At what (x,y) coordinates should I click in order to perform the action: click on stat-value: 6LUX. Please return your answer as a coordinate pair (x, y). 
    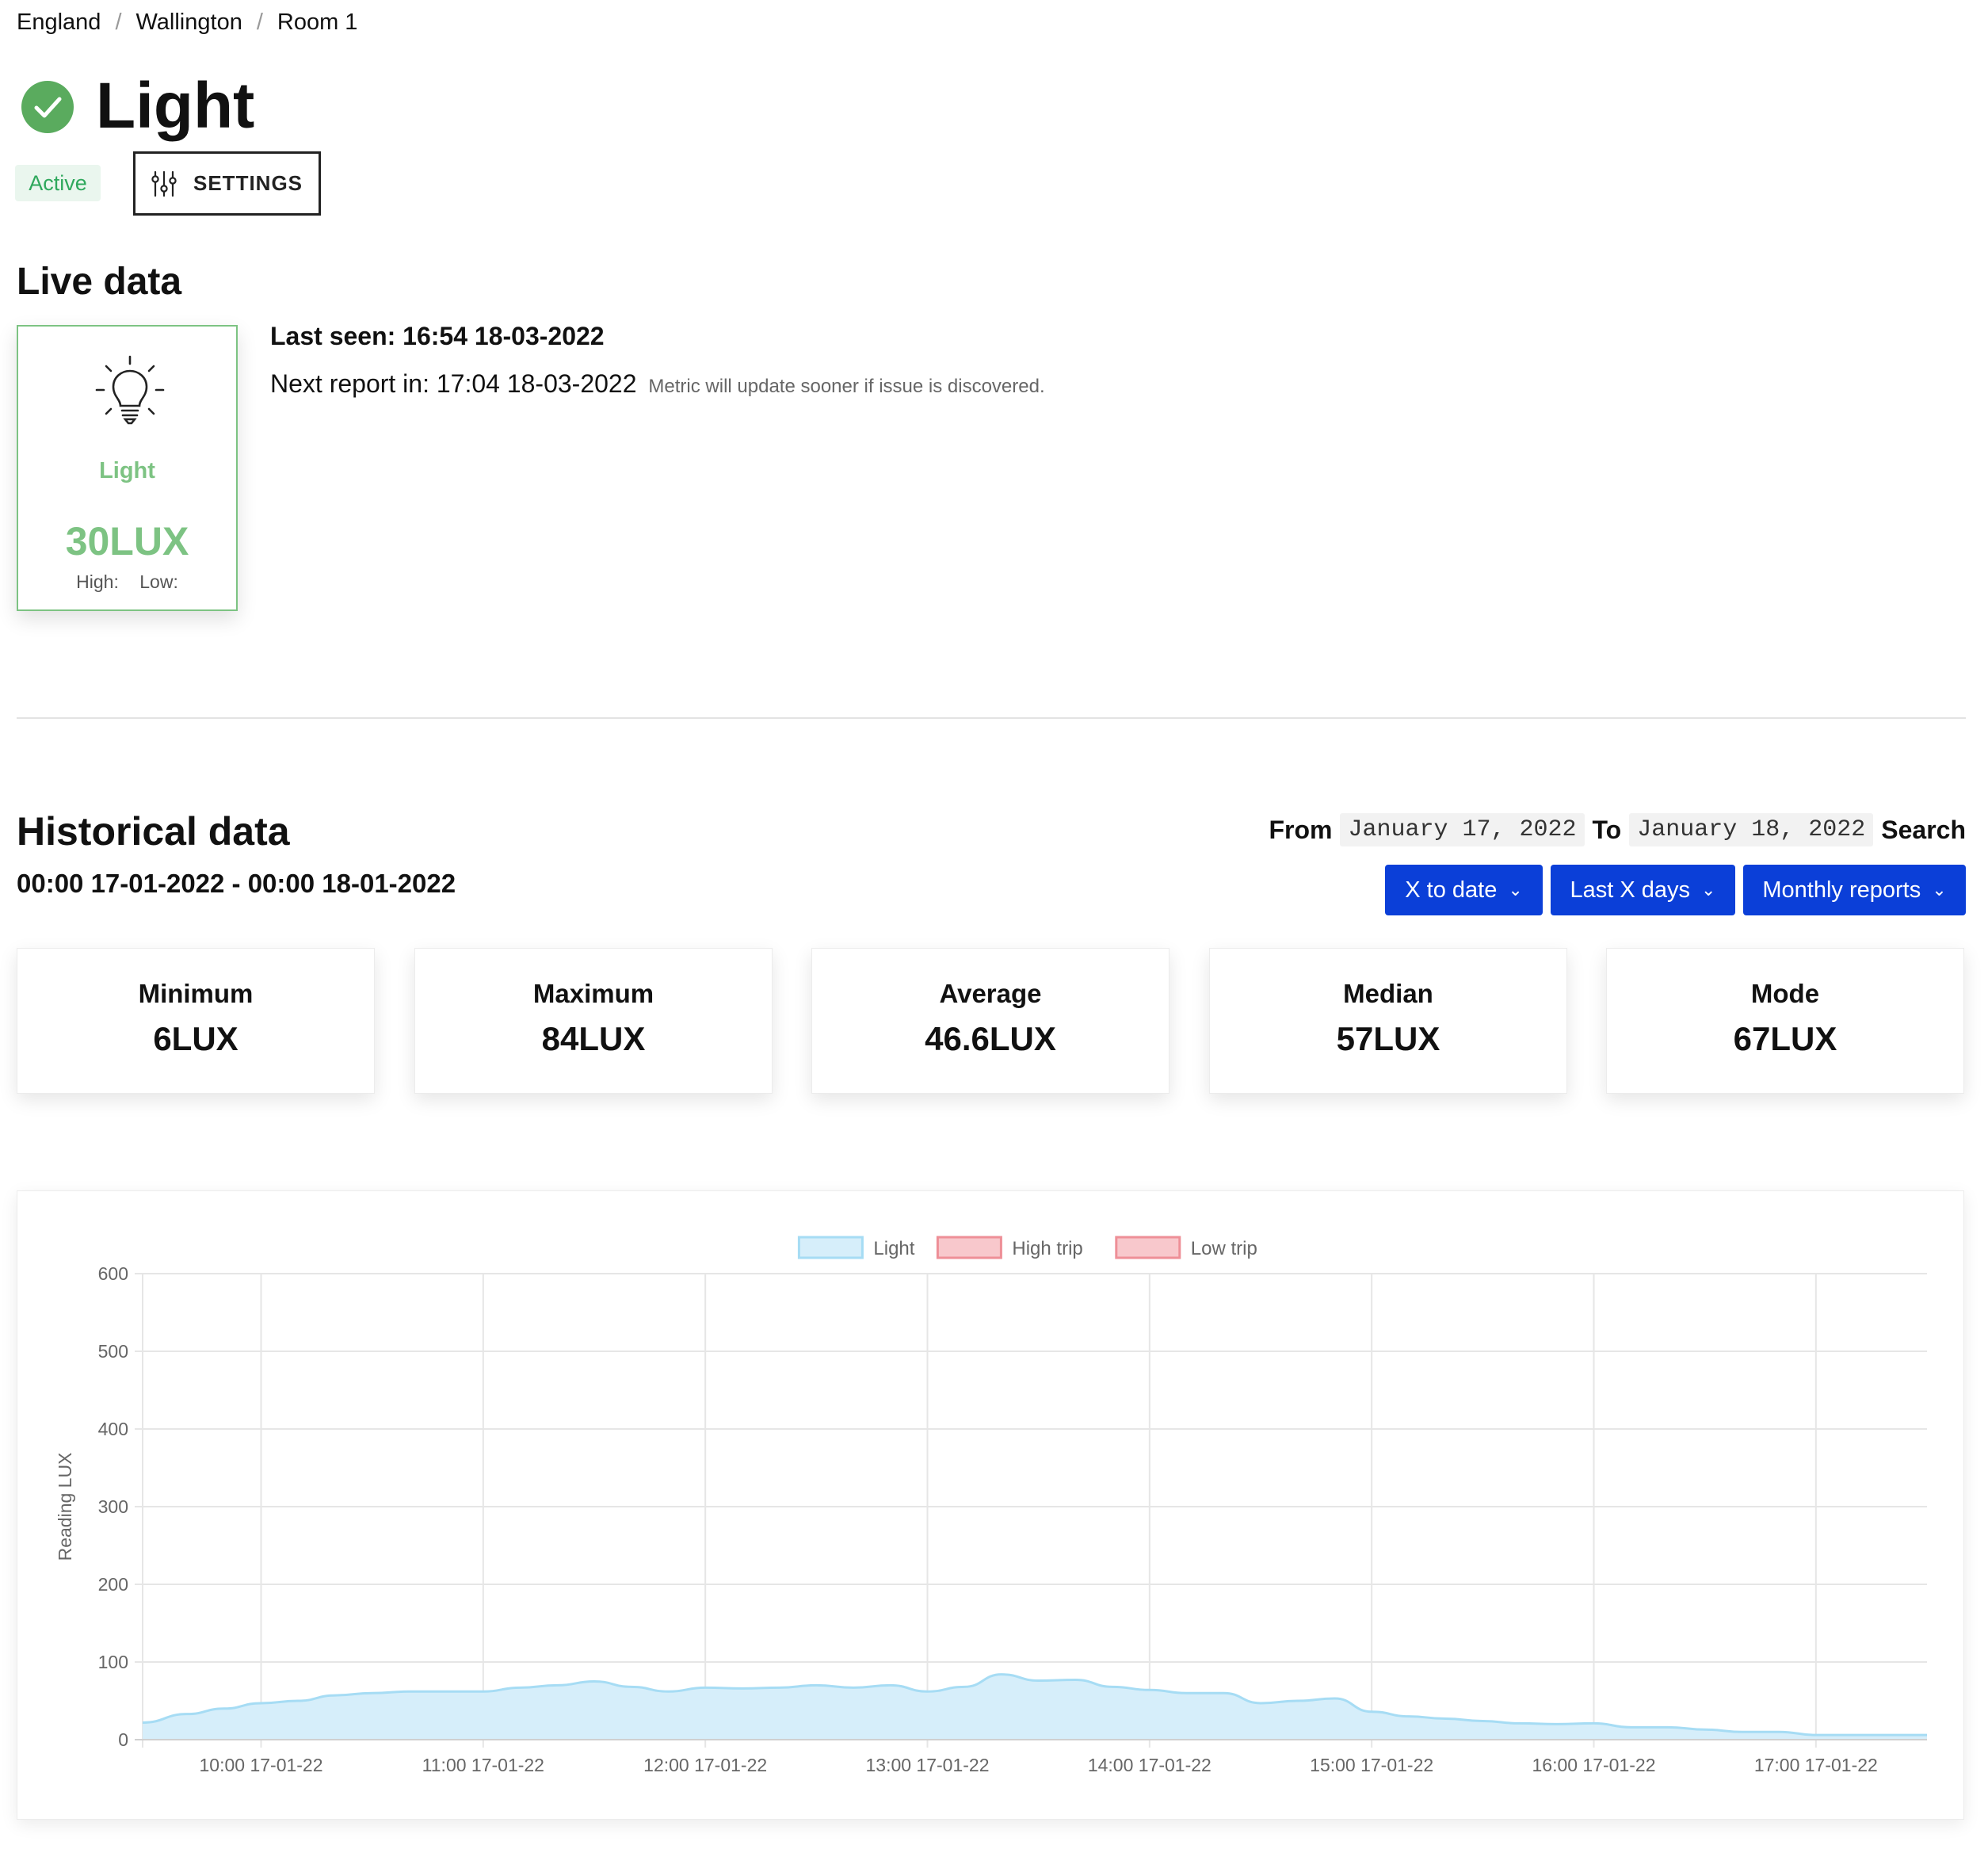
    Looking at the image, I should click on (196, 1038).